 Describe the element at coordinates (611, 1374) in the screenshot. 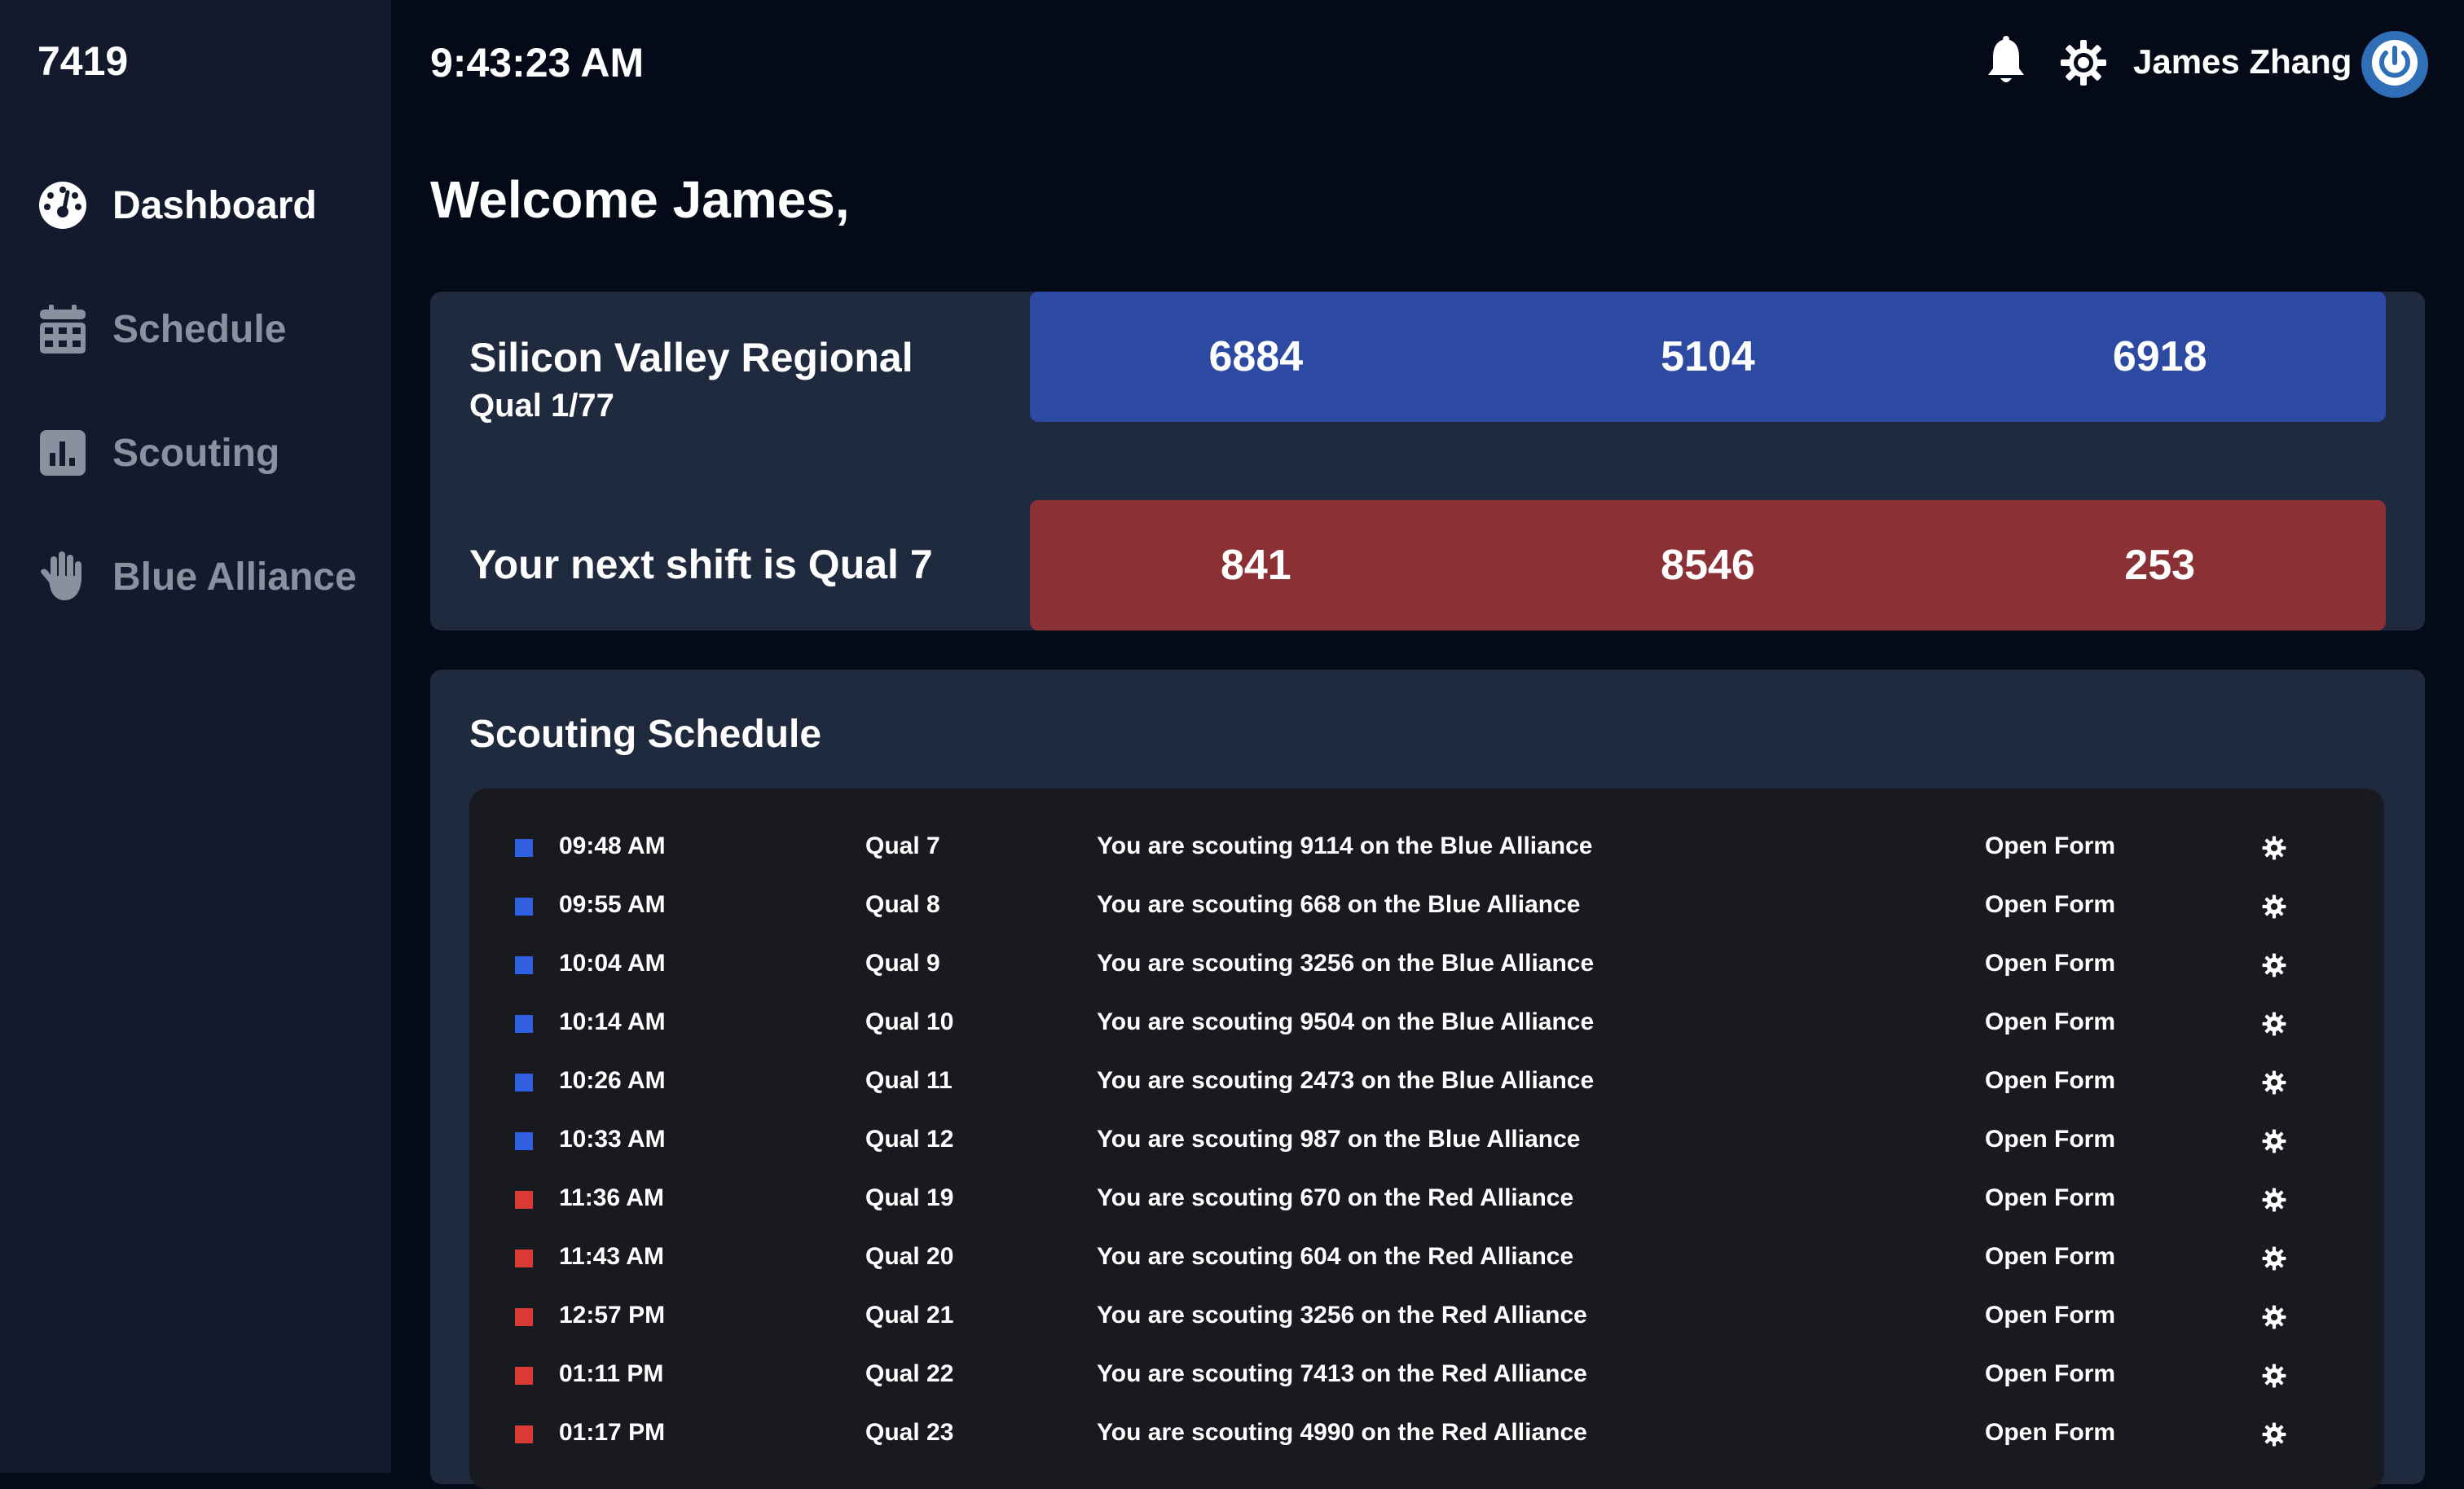

I see `row-time: 01:11 PM` at that location.